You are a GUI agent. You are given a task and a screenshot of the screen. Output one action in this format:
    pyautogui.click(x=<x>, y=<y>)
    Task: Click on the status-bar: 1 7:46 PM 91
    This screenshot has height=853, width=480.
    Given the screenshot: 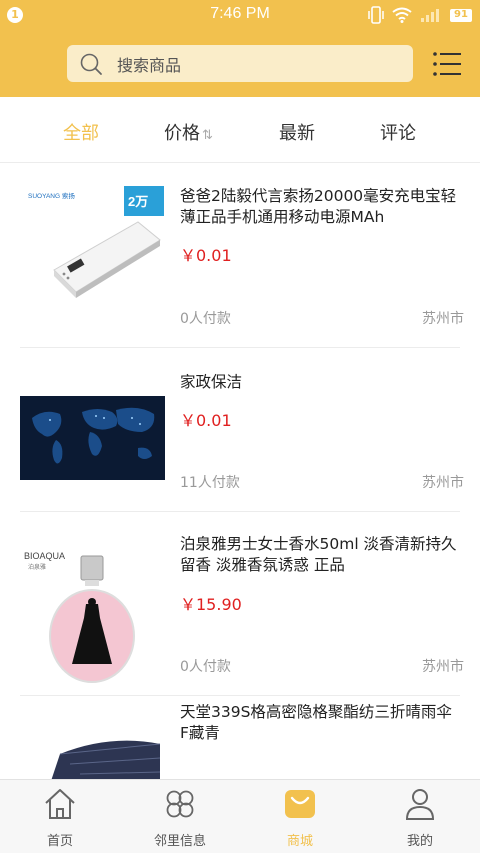 What is the action you would take?
    pyautogui.click(x=240, y=15)
    